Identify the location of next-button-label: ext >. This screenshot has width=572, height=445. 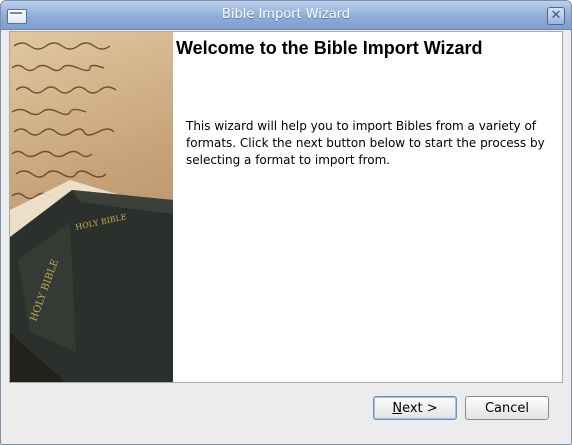
(420, 408).